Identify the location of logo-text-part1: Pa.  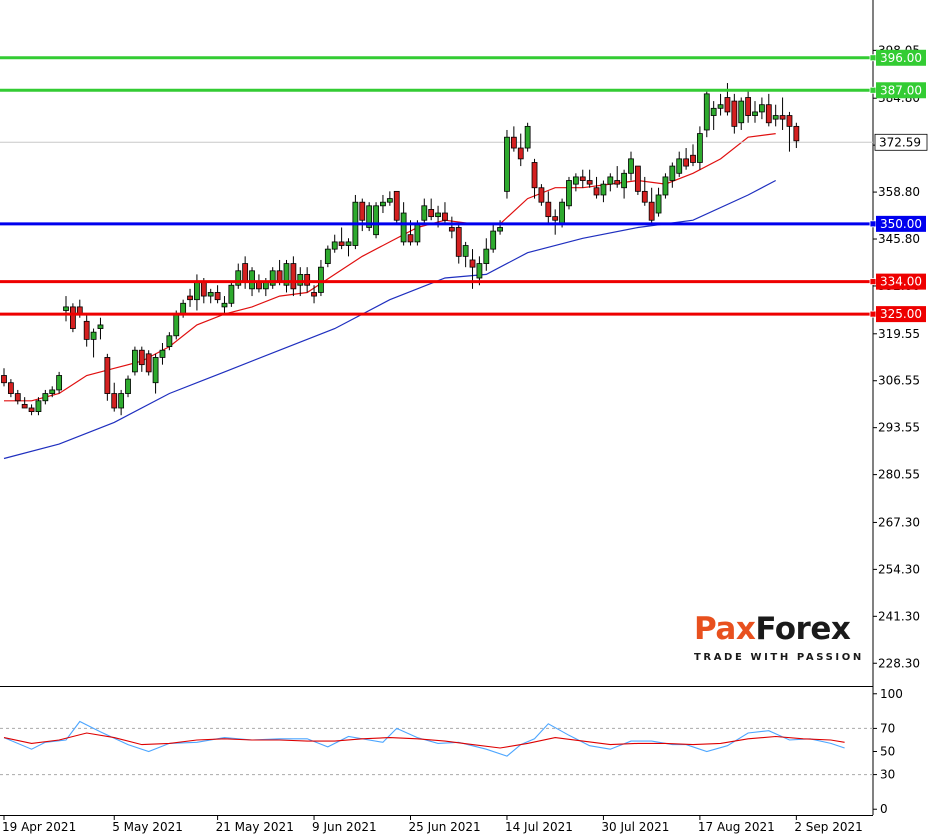
(715, 629).